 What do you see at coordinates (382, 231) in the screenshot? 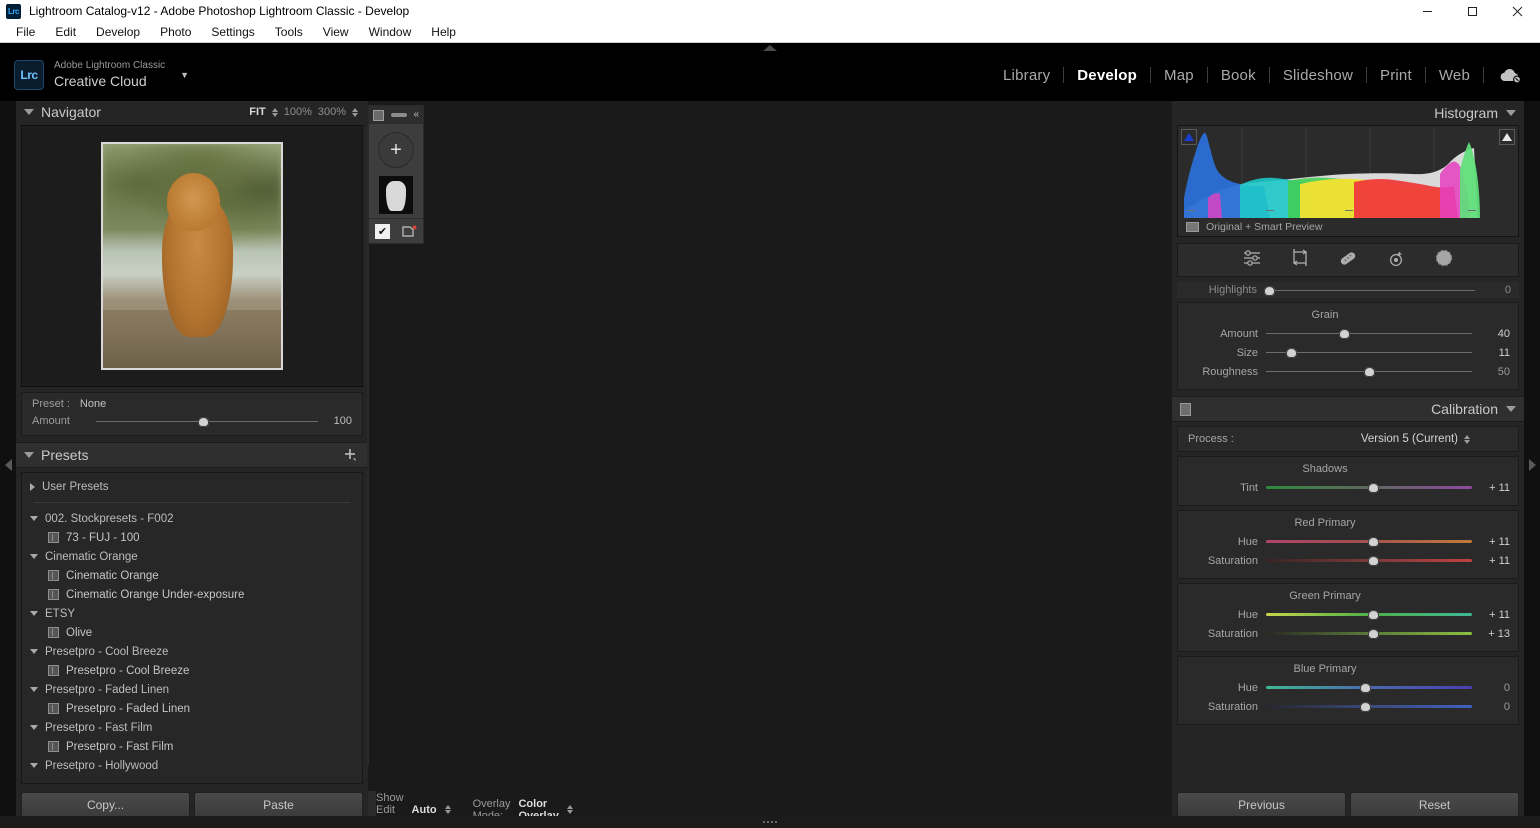
I see `mask-visibility-checkbox: ✔` at bounding box center [382, 231].